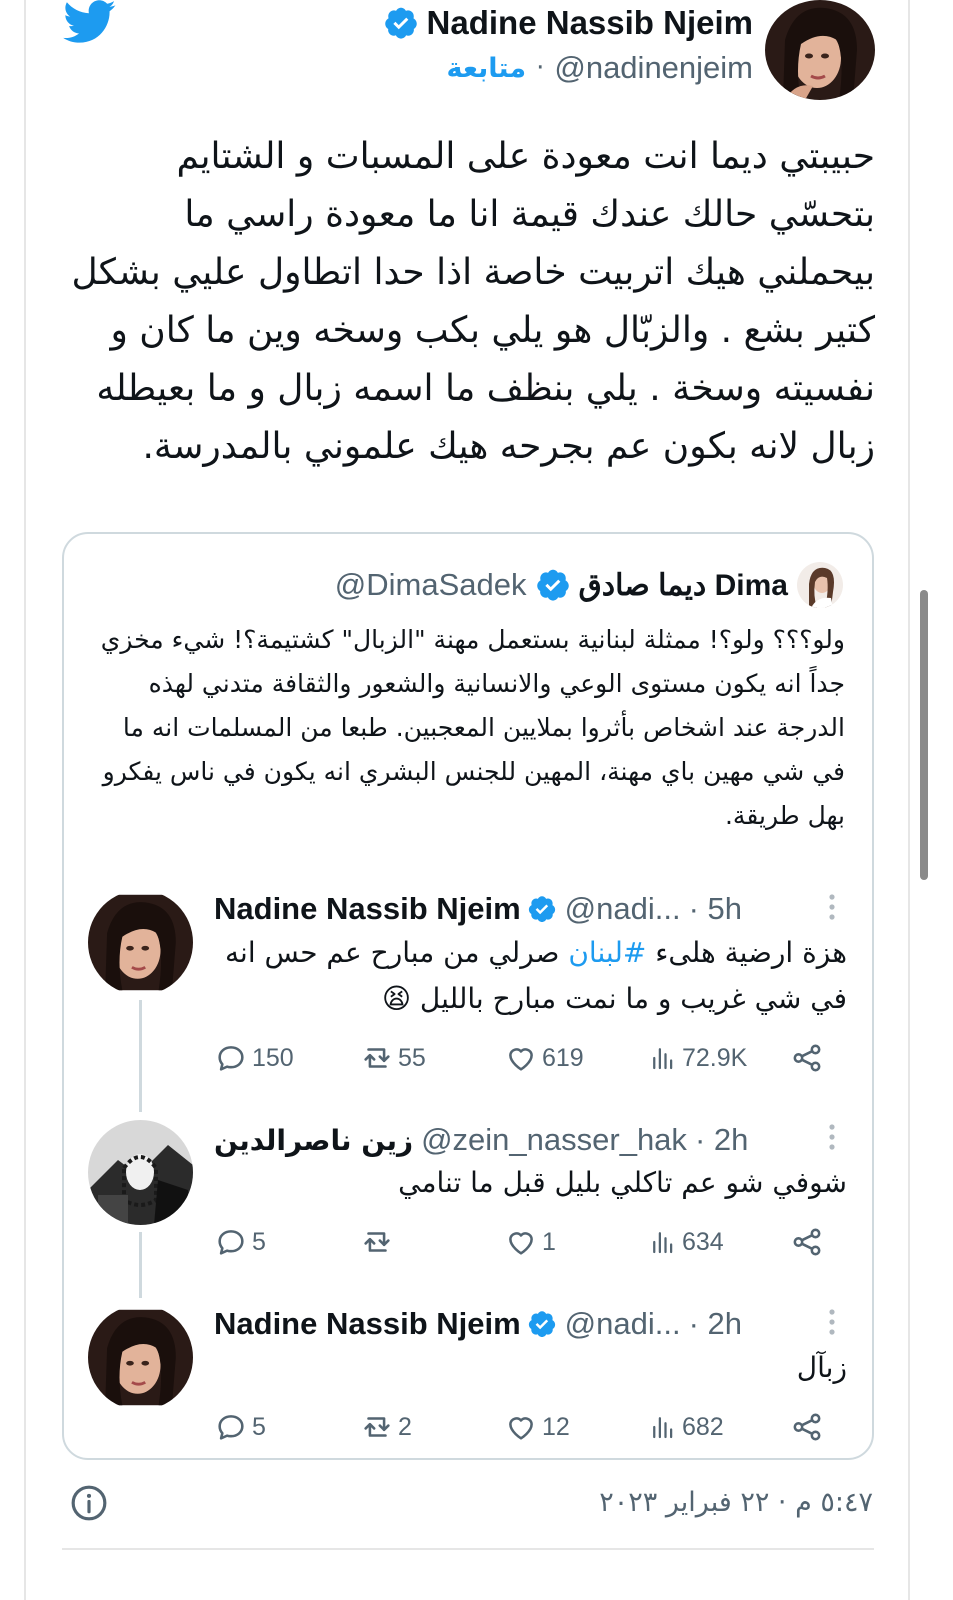 The image size is (953, 1600). Describe the element at coordinates (909, 800) in the screenshot. I see `frame-right-border` at that location.